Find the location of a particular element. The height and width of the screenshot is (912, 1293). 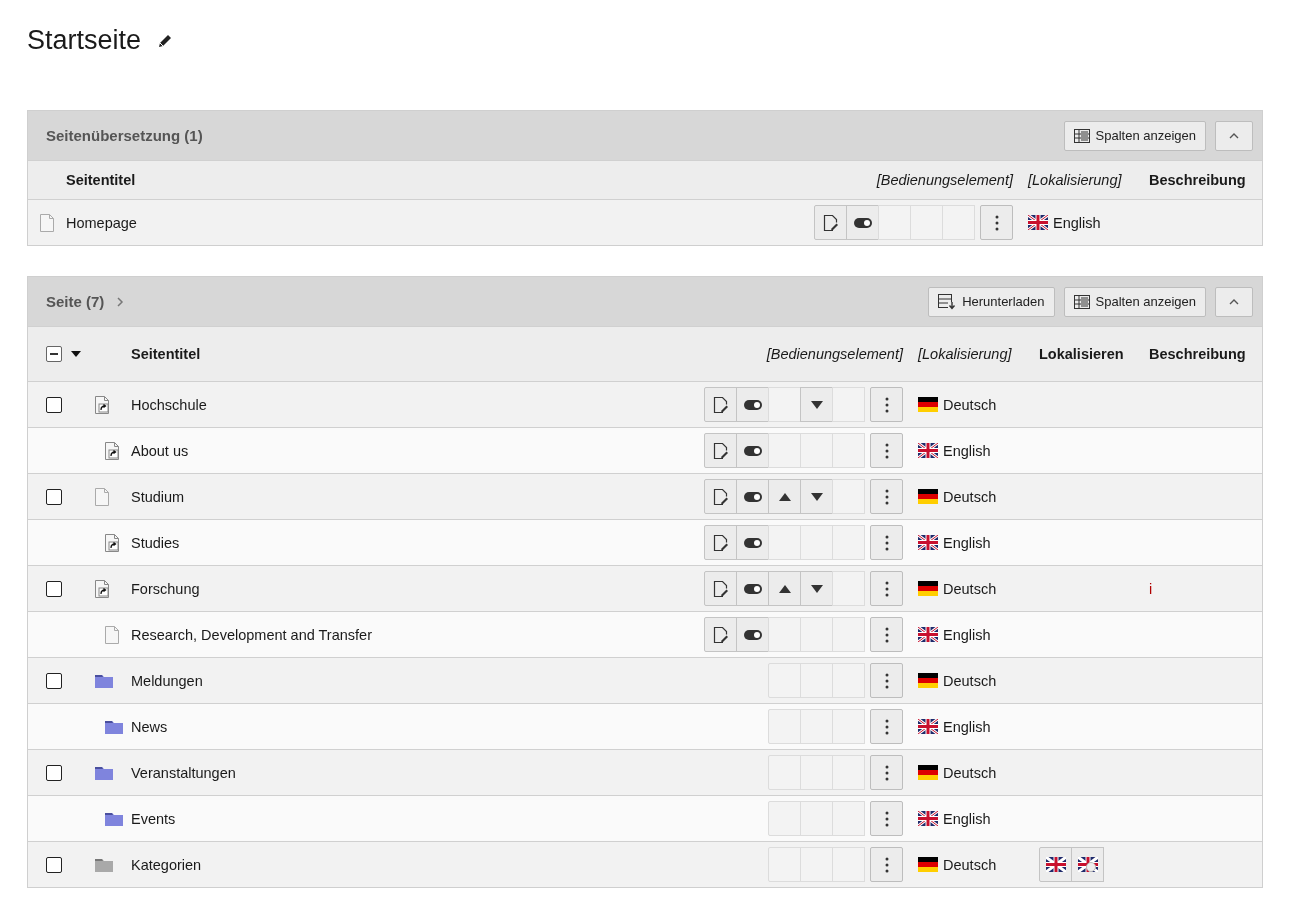

page-title-link: Studium is located at coordinates (417, 496).